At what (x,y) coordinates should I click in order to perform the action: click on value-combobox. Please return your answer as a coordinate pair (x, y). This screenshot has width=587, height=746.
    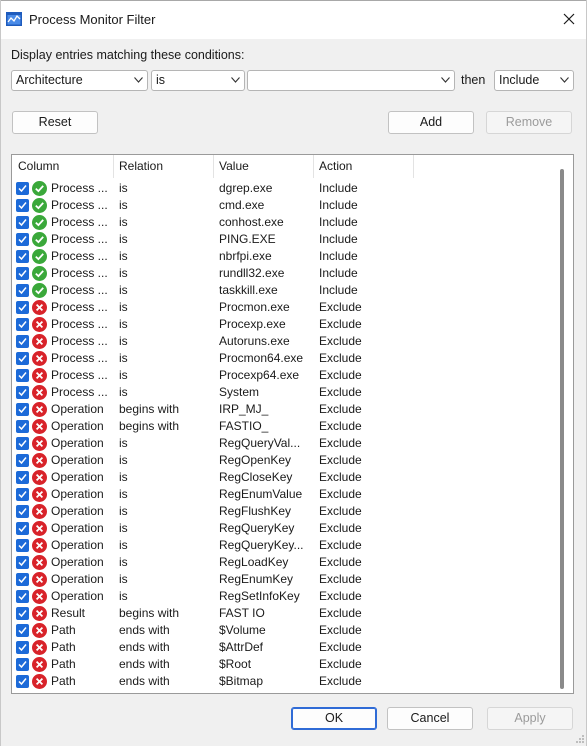
    Looking at the image, I should click on (351, 80).